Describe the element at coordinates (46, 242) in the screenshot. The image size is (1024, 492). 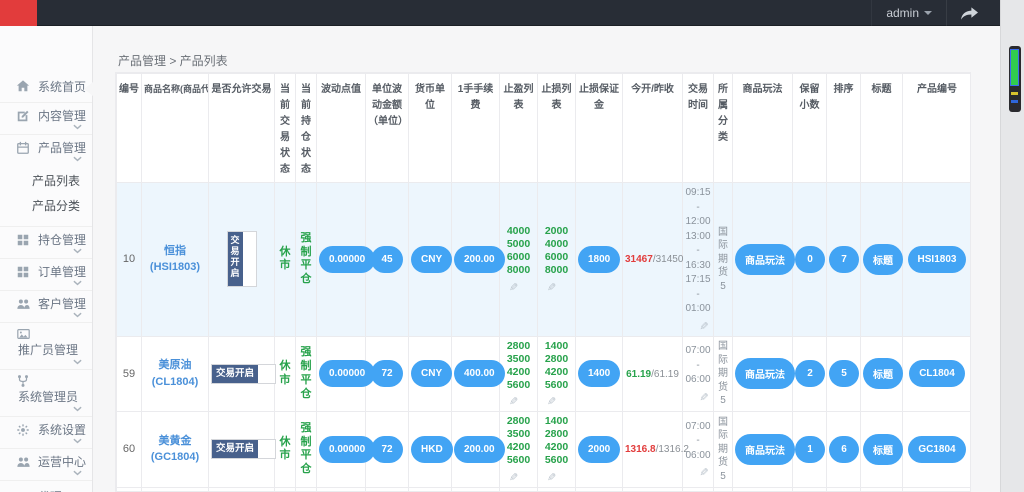
I see `sidebar-item-4: 持仓管理` at that location.